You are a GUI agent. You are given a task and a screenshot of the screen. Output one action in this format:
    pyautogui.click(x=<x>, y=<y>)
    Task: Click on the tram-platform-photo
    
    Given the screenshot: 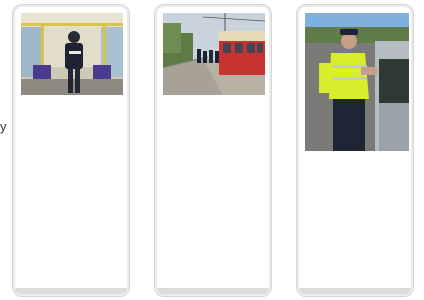 What is the action you would take?
    pyautogui.click(x=214, y=54)
    